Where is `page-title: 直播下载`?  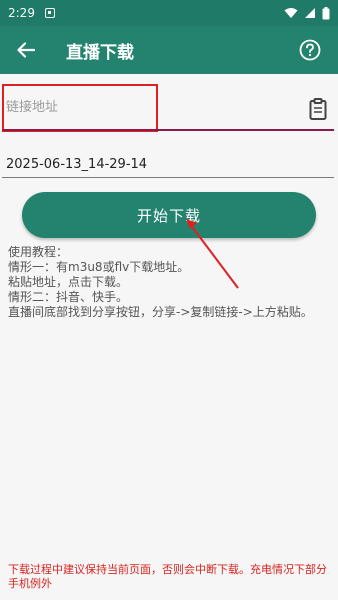 page-title: 直播下载 is located at coordinates (100, 52).